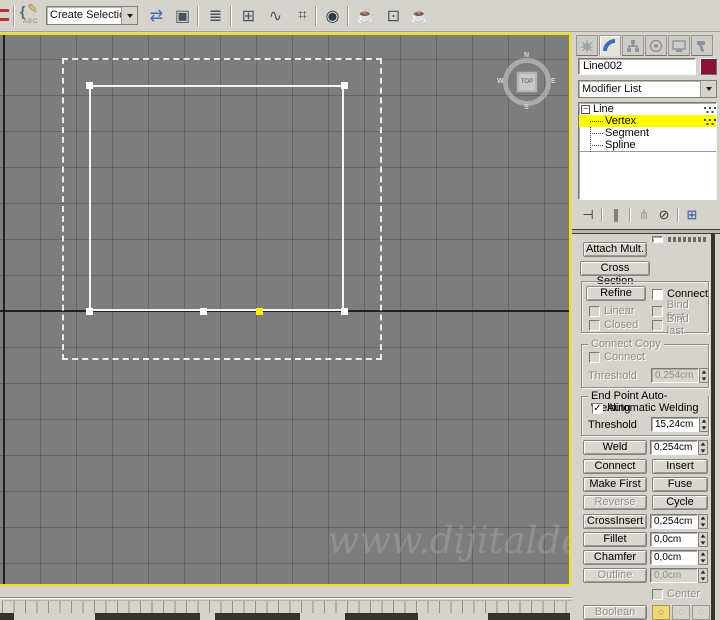  Describe the element at coordinates (674, 447) in the screenshot. I see `weld-threshold-field: 0,254cm` at that location.